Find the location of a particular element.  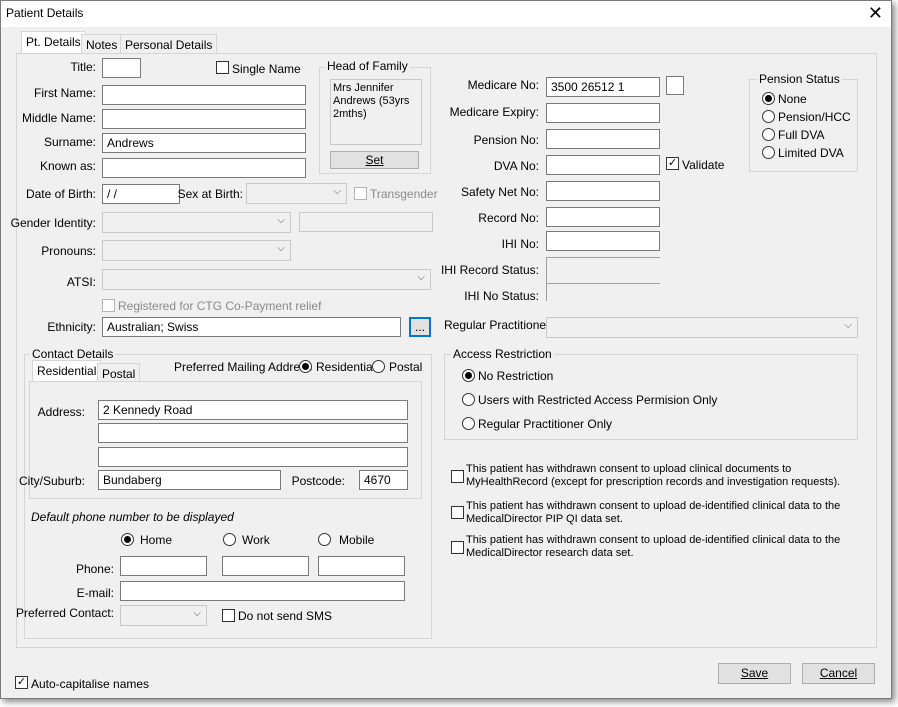

auto-capitalise-label: Auto-capitalise names is located at coordinates (90, 684).